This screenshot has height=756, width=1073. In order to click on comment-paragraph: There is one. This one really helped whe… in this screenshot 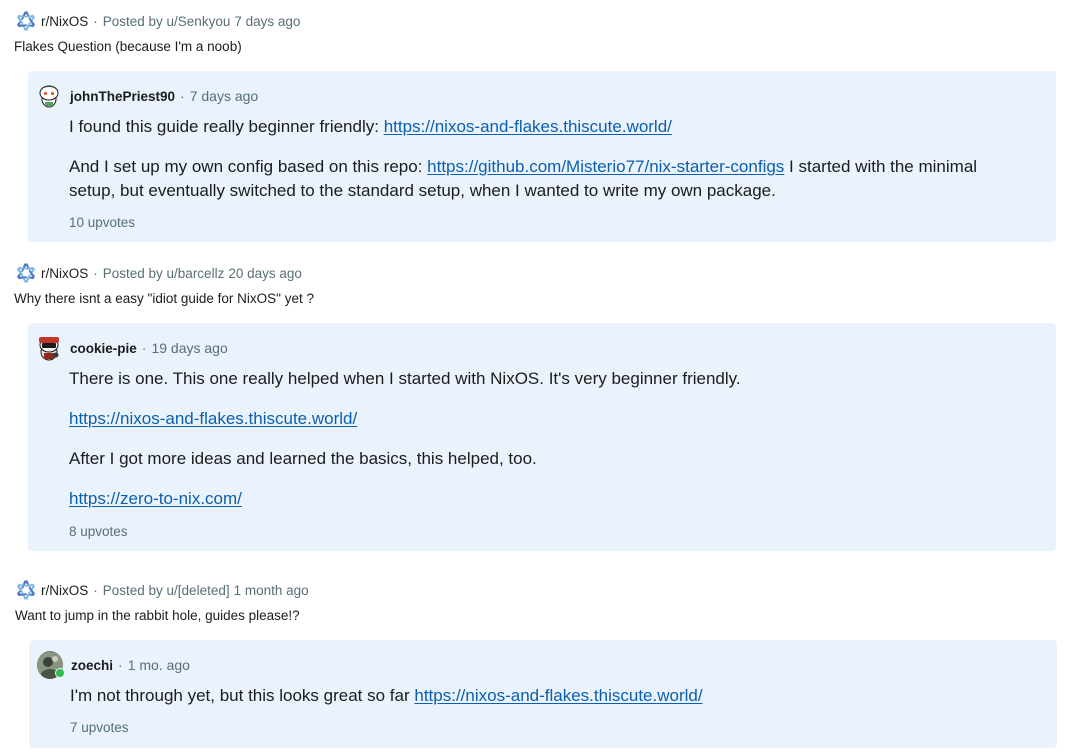, I will do `click(542, 379)`.